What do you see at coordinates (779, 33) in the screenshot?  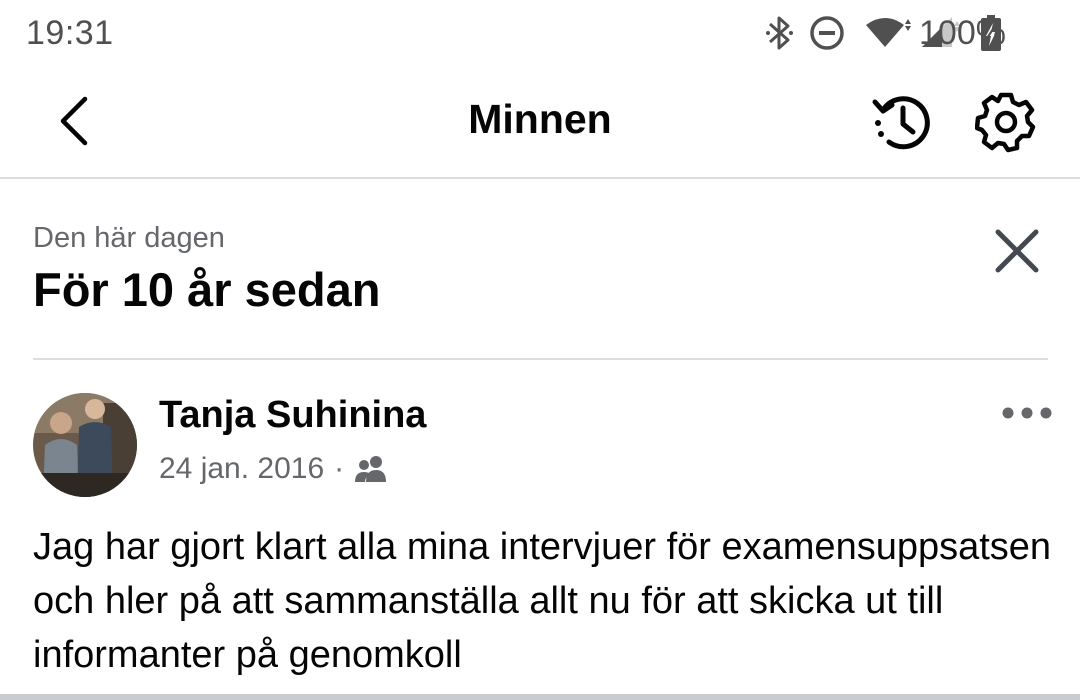 I see `bluetooth-icon` at bounding box center [779, 33].